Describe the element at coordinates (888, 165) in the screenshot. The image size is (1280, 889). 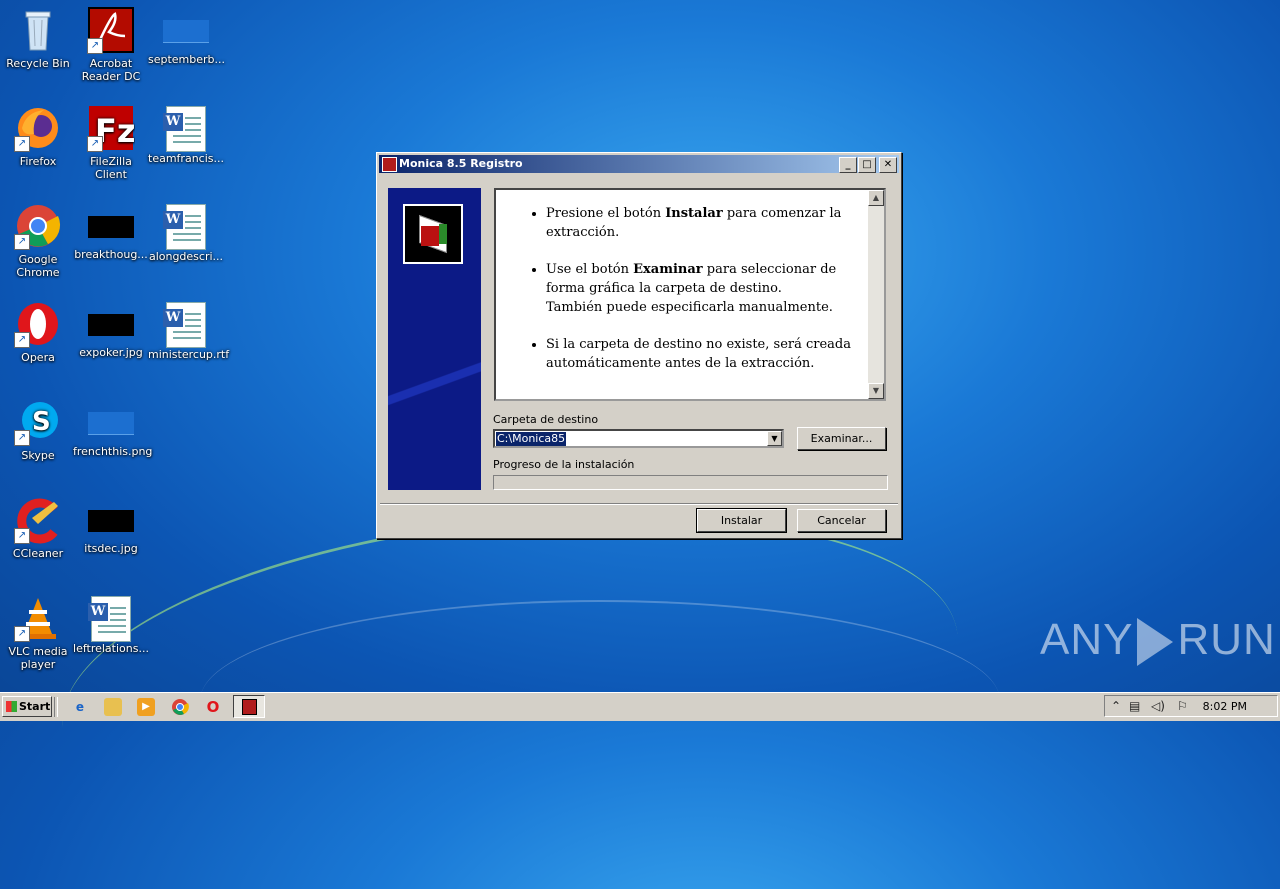
I see `close-button: ✕` at that location.